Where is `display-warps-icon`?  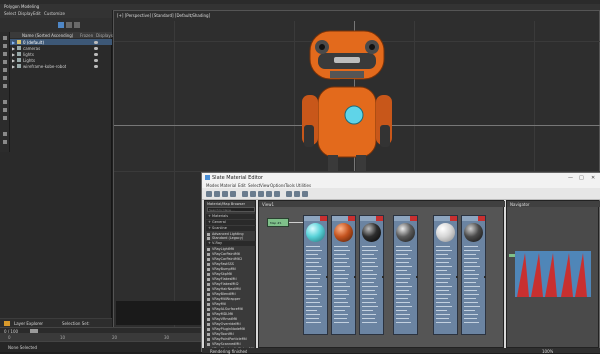
display-warps-icon is located at coordinates (5, 86).